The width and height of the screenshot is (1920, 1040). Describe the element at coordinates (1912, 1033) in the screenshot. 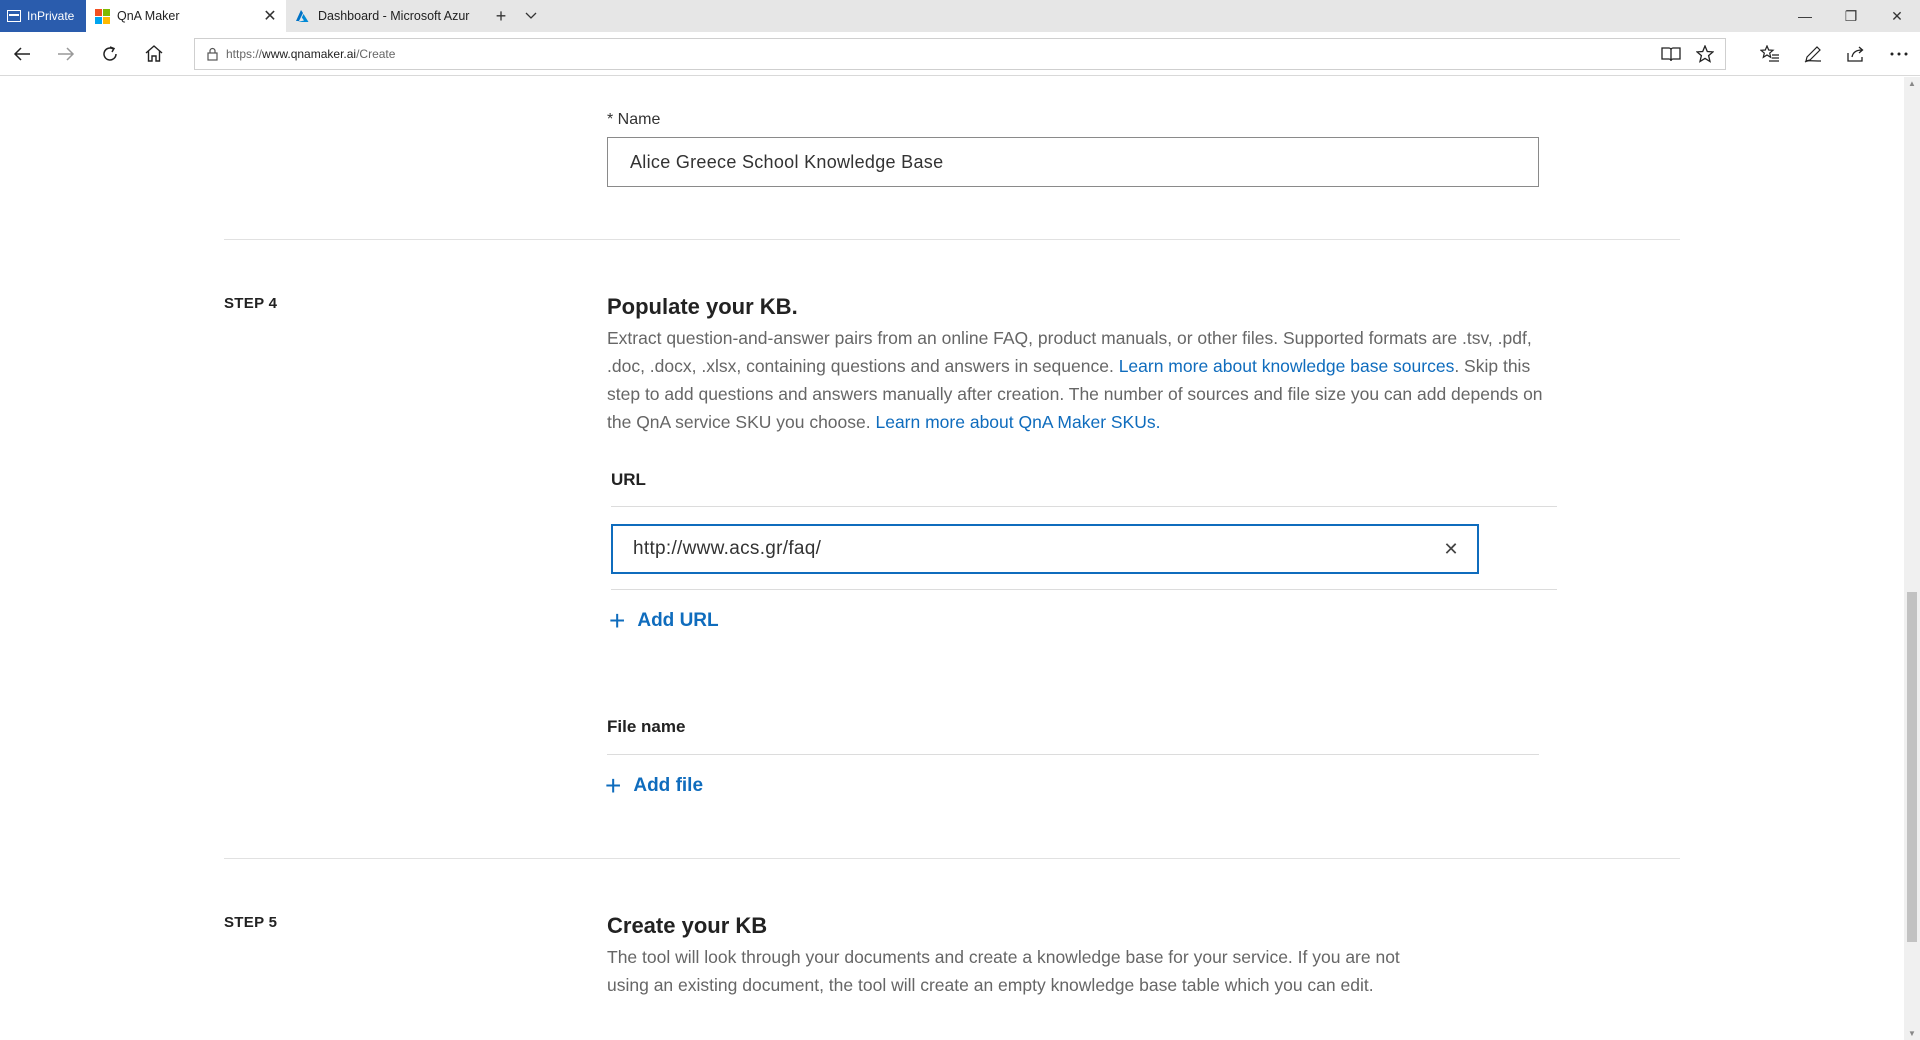

I see `scroll-down-icon: ▼` at that location.